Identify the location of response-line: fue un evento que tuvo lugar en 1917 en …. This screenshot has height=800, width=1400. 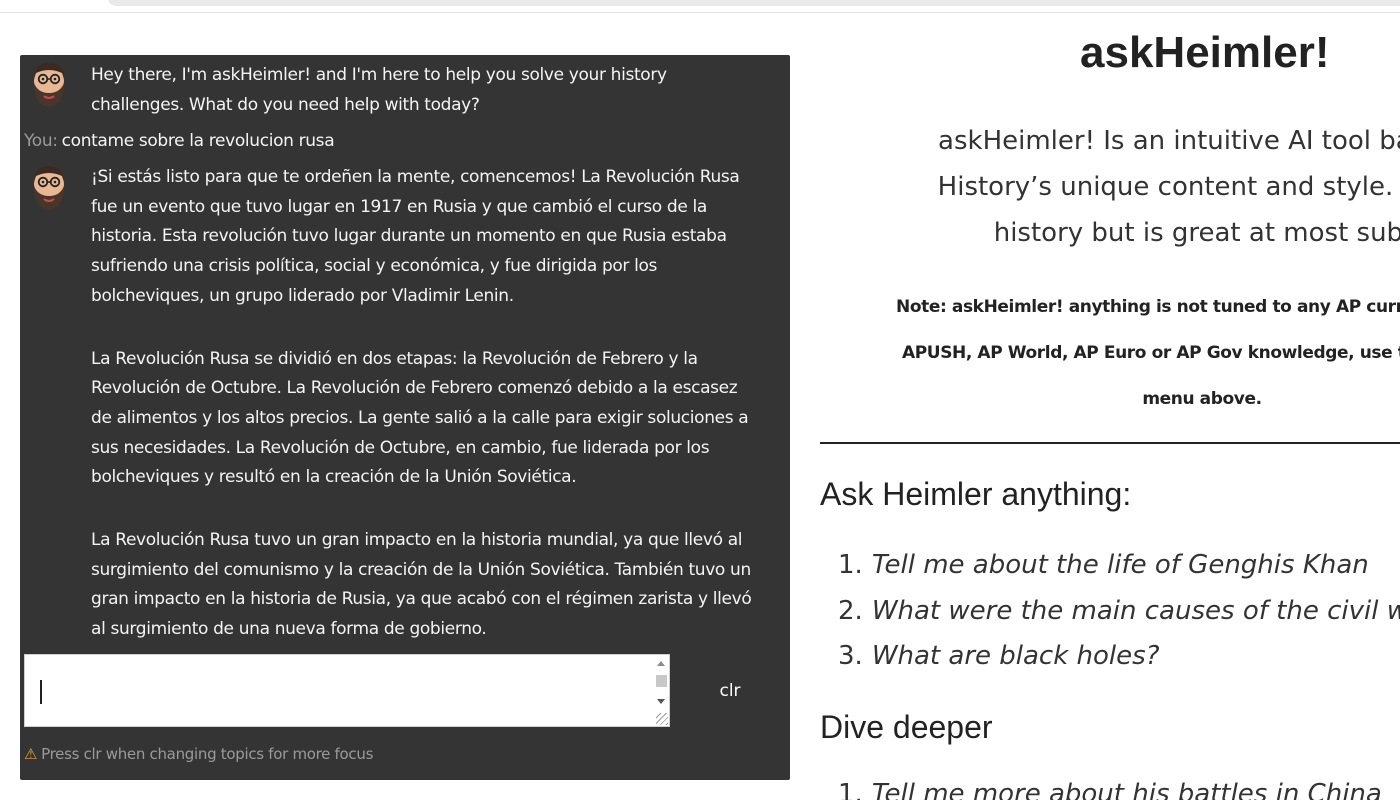
(399, 206).